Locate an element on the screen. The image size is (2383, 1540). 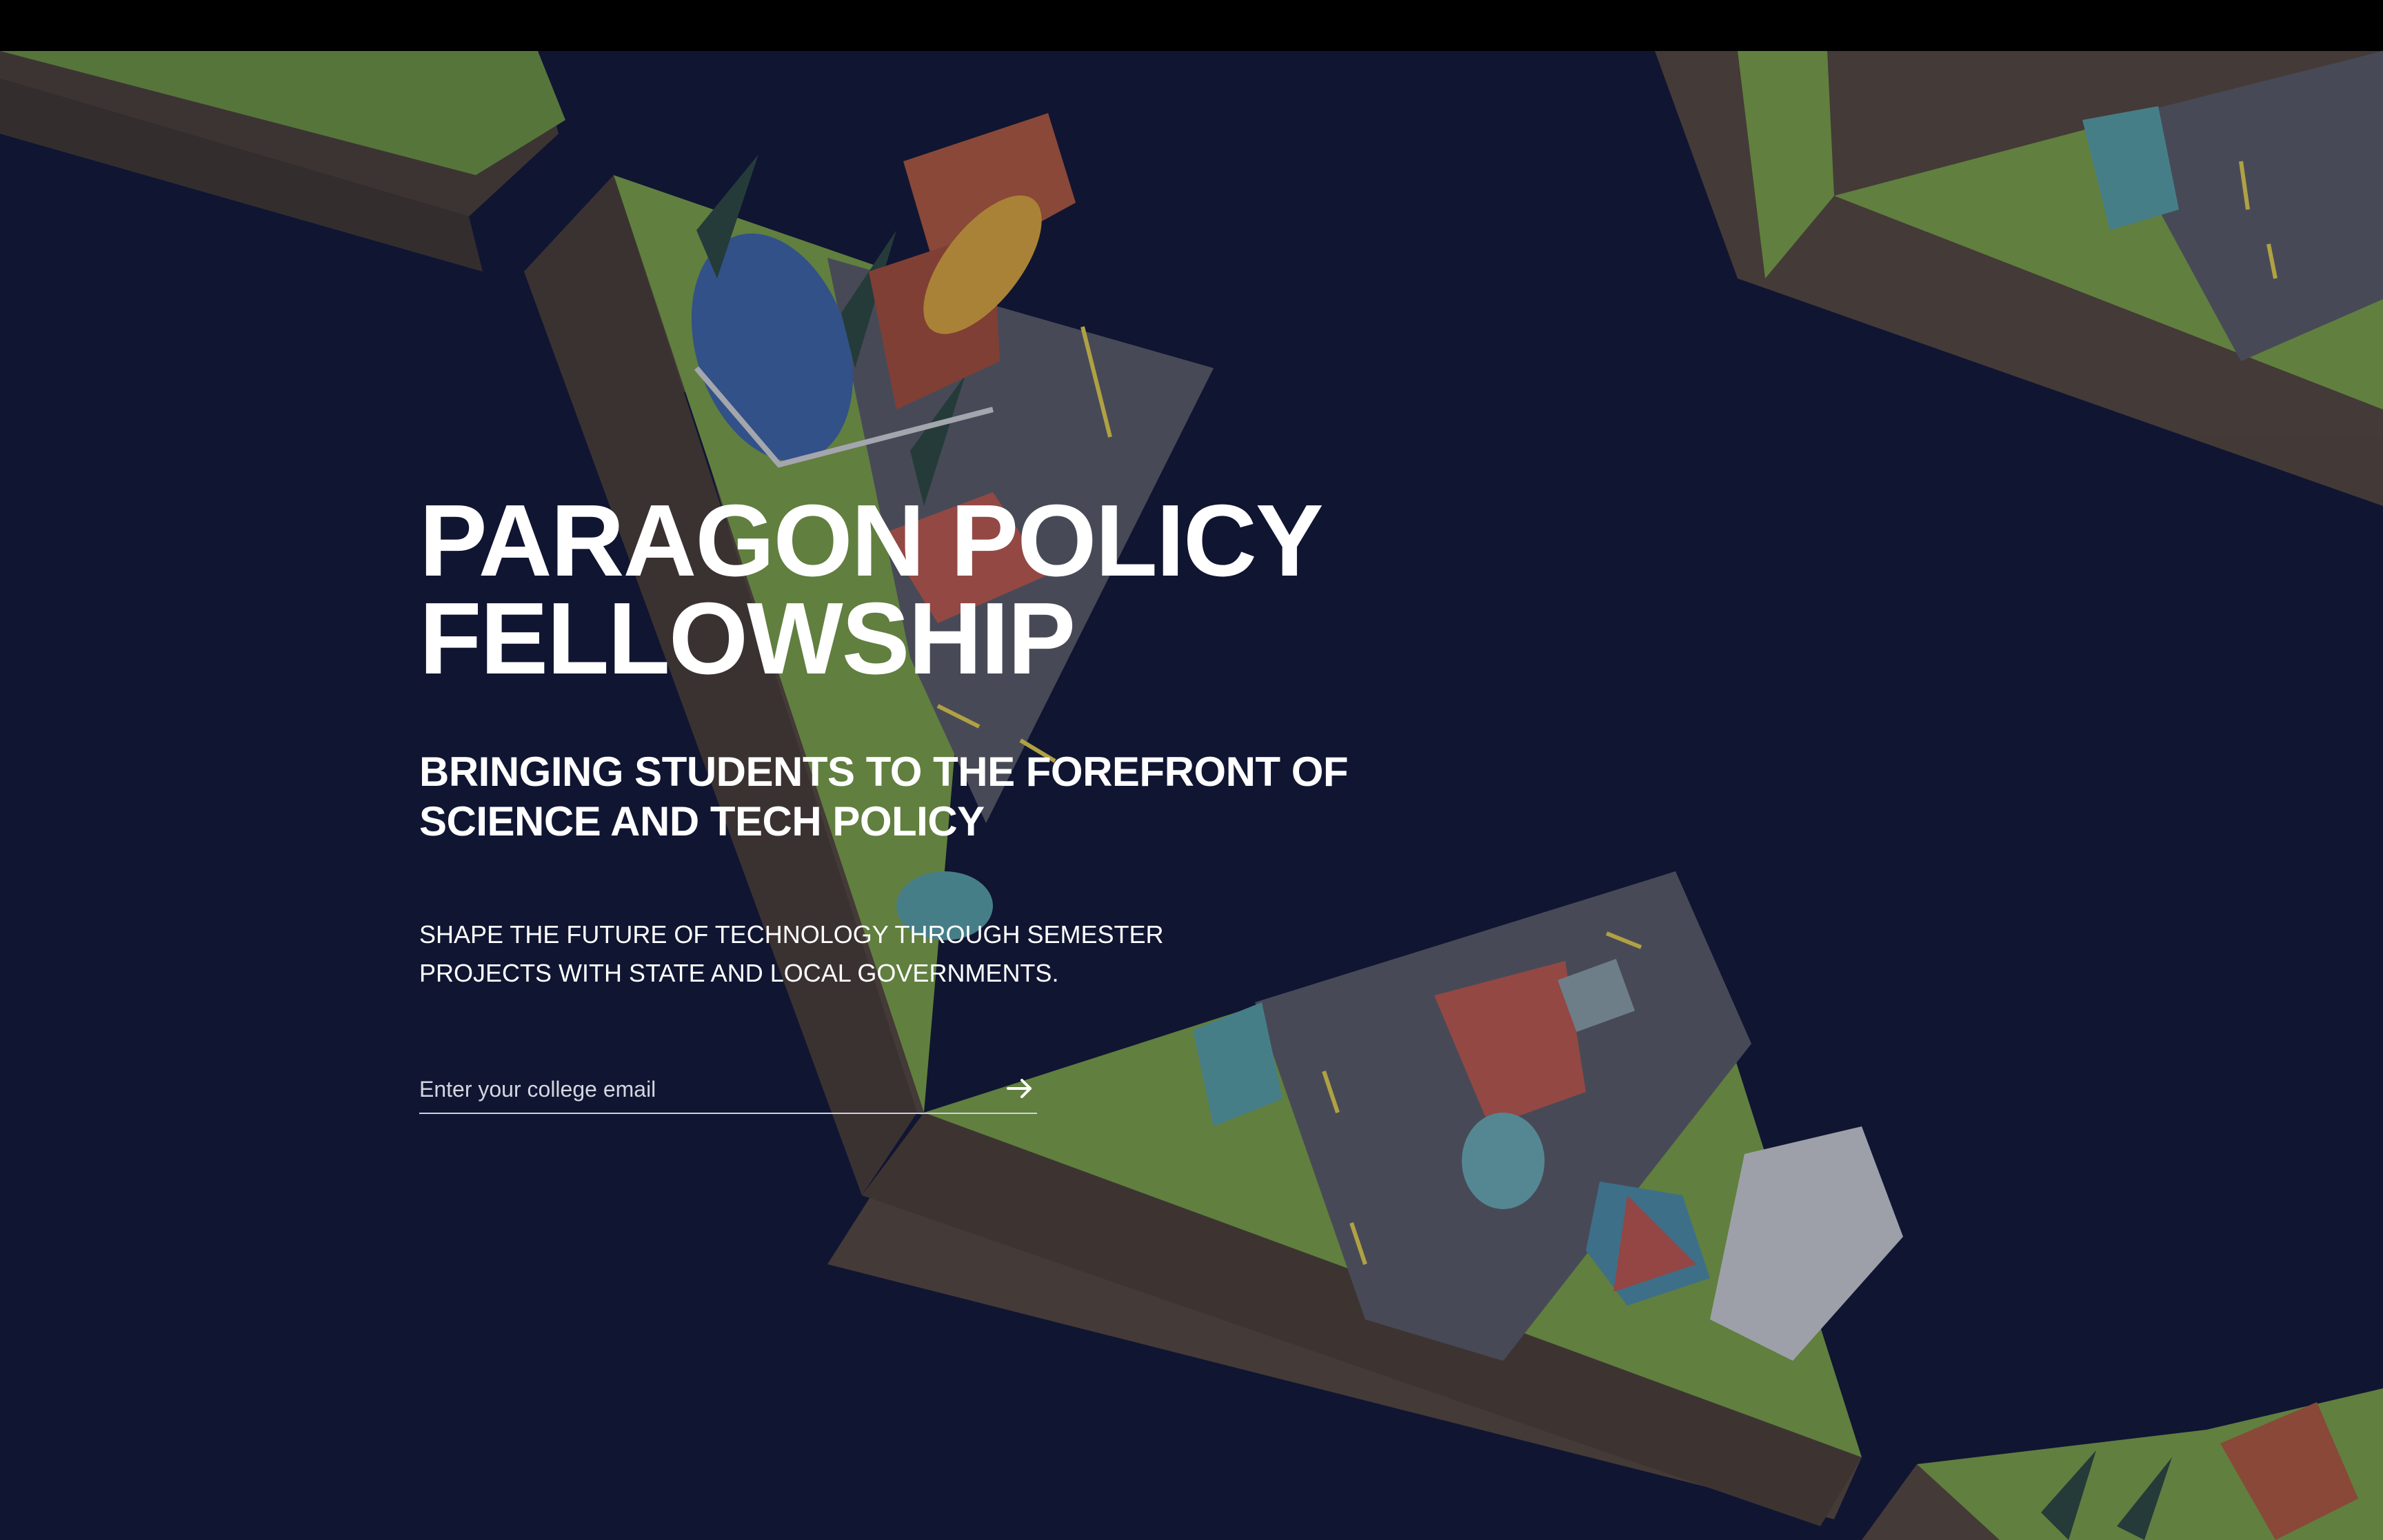
subtitle-line-1: BRINGING STUDENTS TO THE FOREFRONT OF is located at coordinates (884, 772).